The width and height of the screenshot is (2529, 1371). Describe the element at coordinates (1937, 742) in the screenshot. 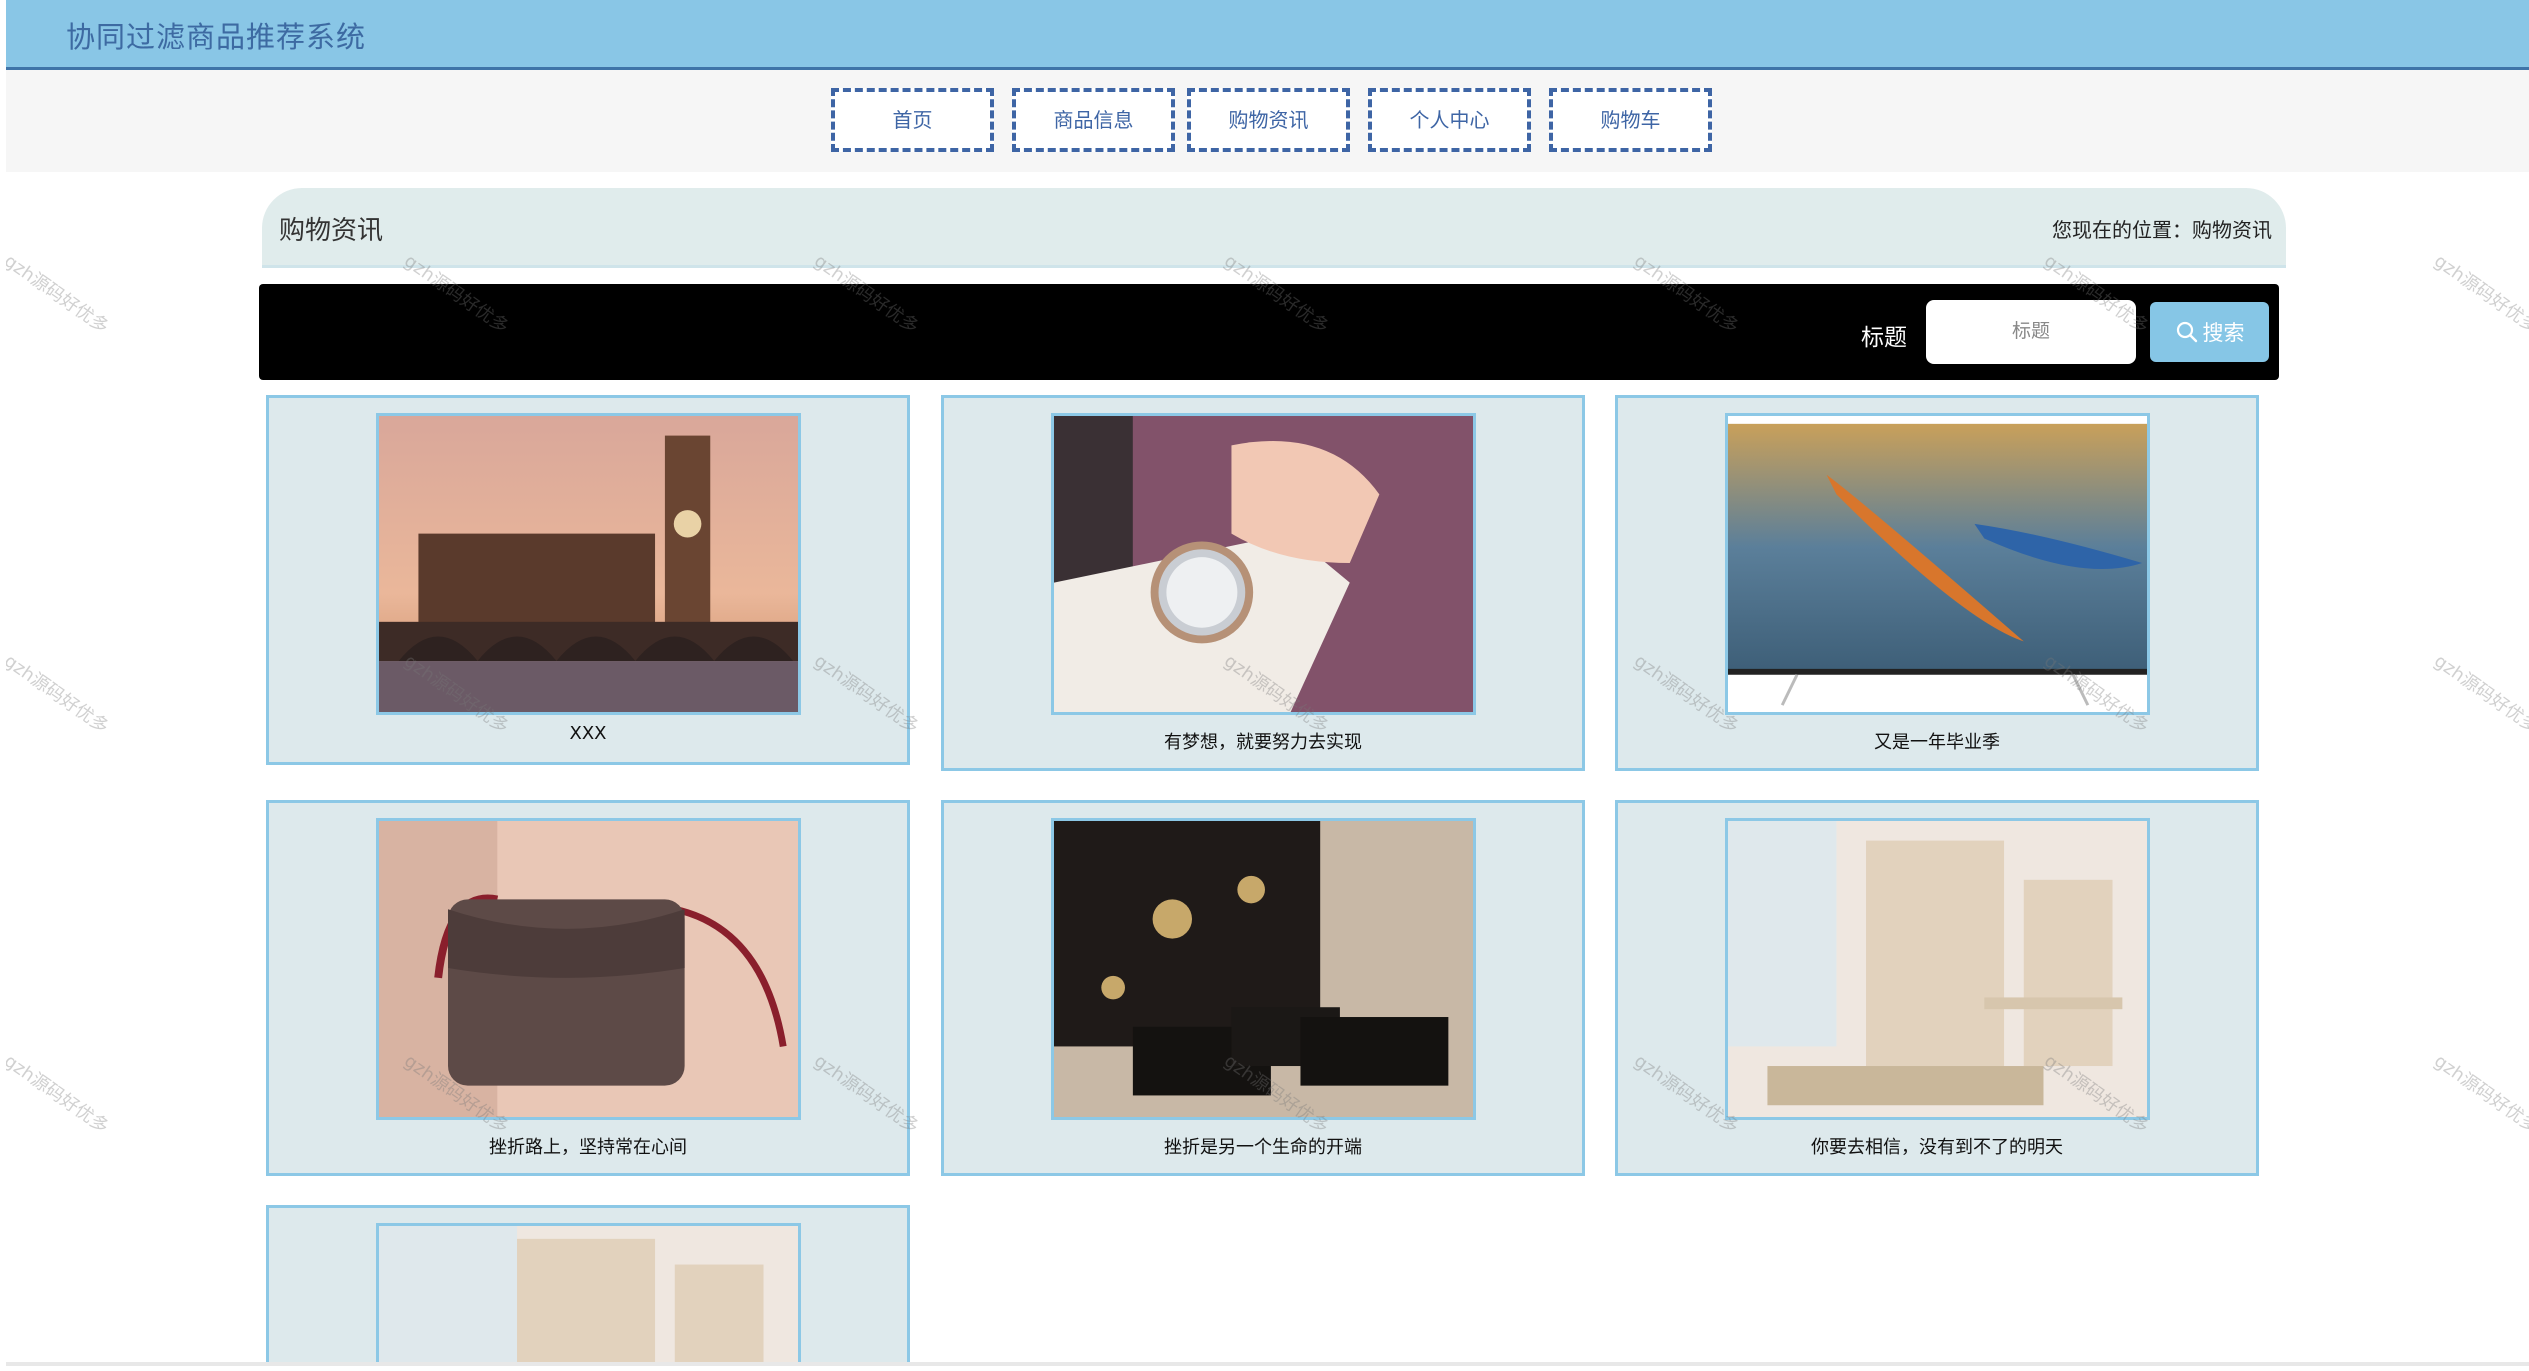

I see `news-caption: 又是一年毕业季` at that location.